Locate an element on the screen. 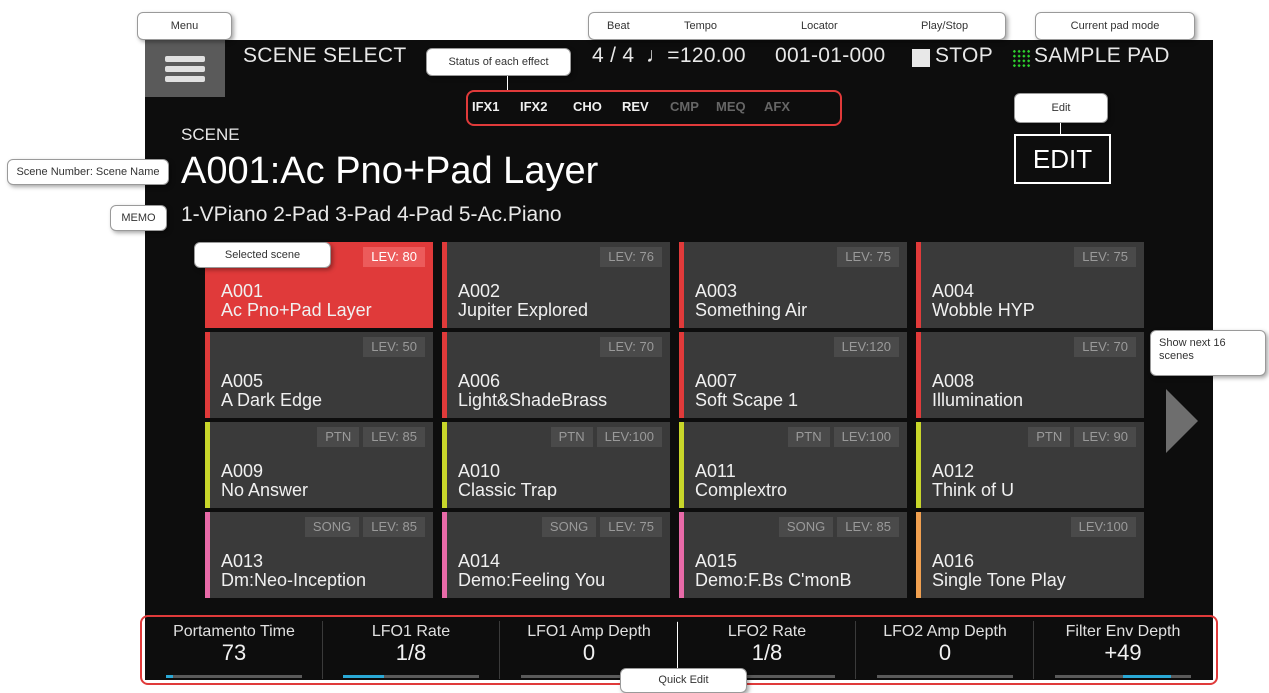 The width and height of the screenshot is (1269, 693). scene-memo: 1-VPiano 2-Pad 3-Pad 4-Pad 5-Ac.Piano is located at coordinates (371, 214).